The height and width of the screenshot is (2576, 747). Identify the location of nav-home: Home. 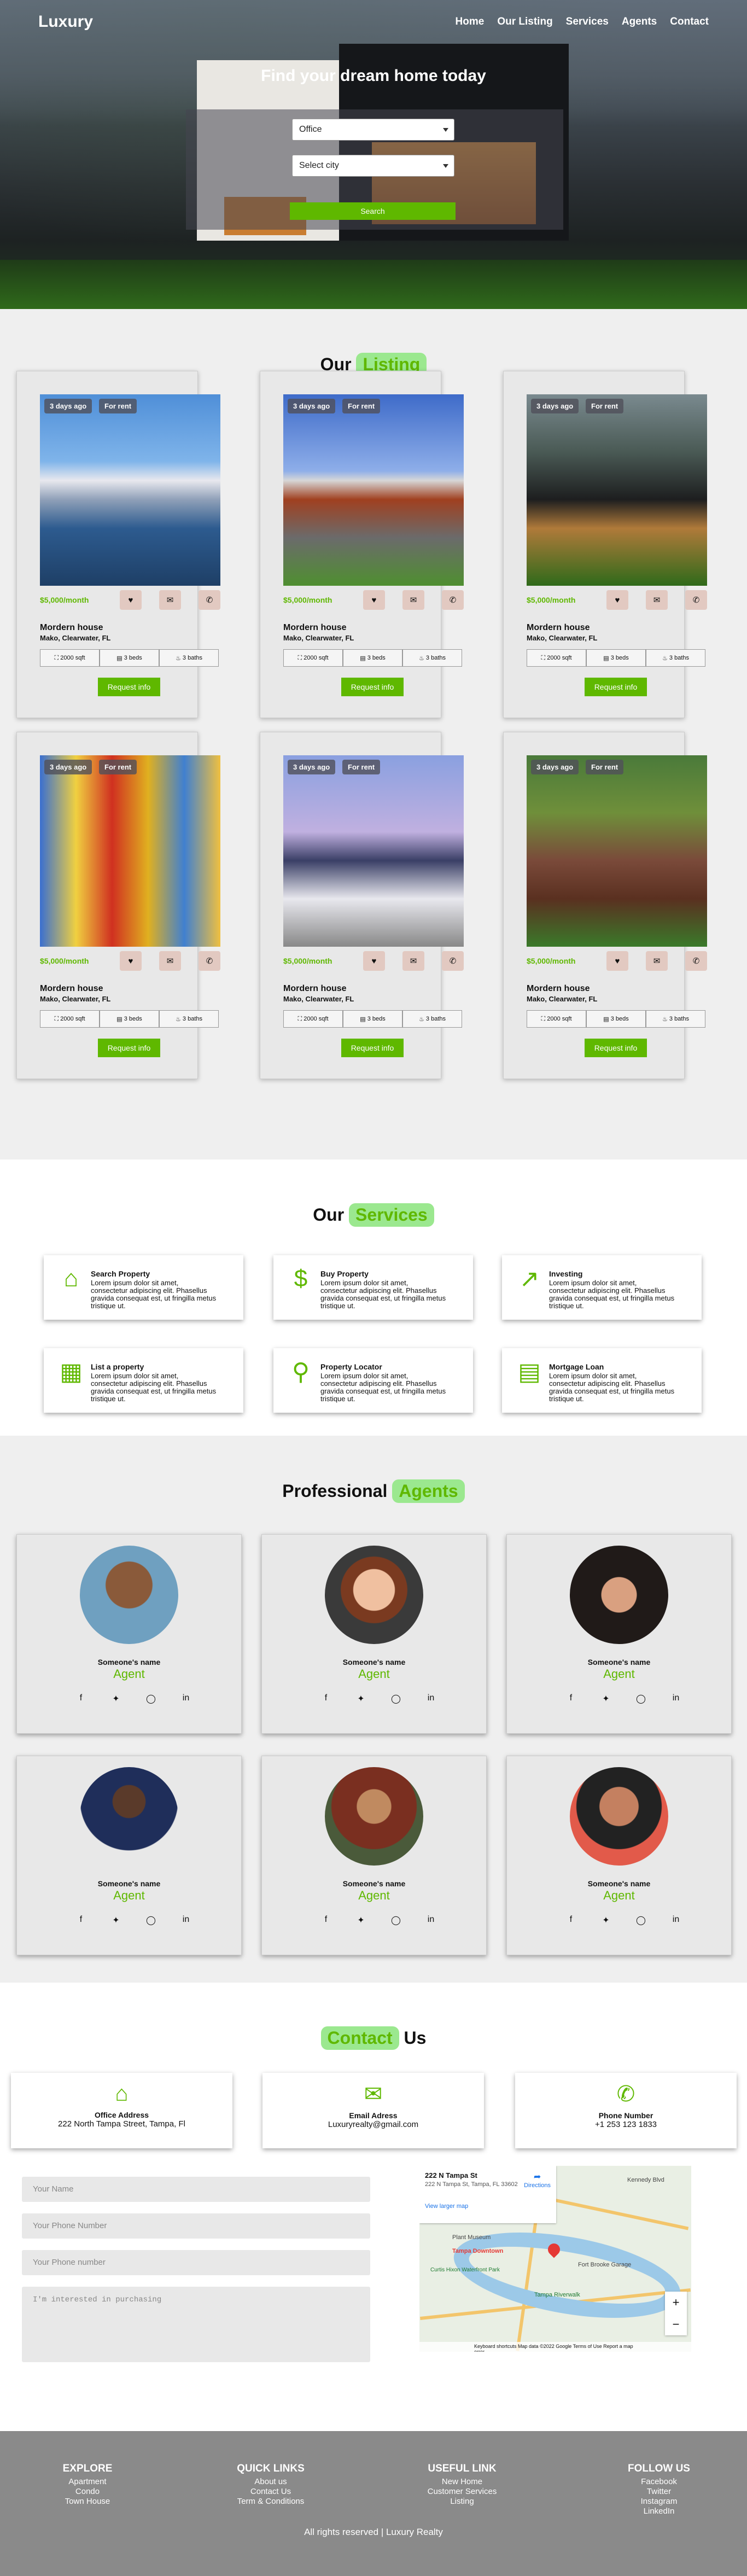
(470, 22).